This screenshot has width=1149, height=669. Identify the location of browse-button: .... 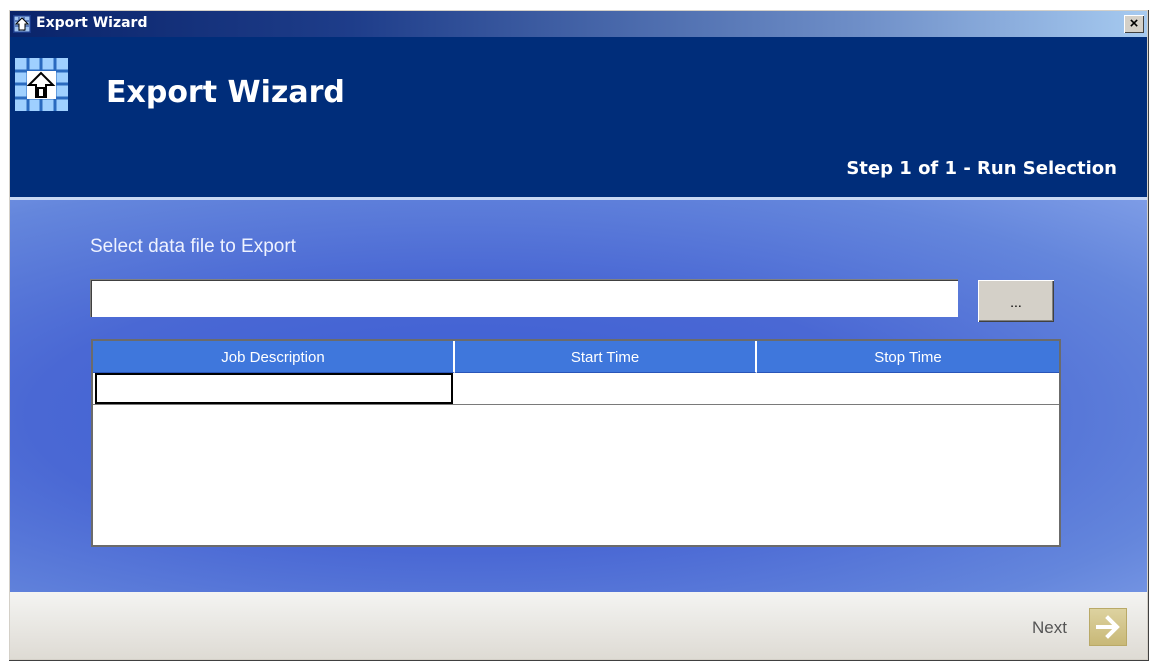
(1016, 301).